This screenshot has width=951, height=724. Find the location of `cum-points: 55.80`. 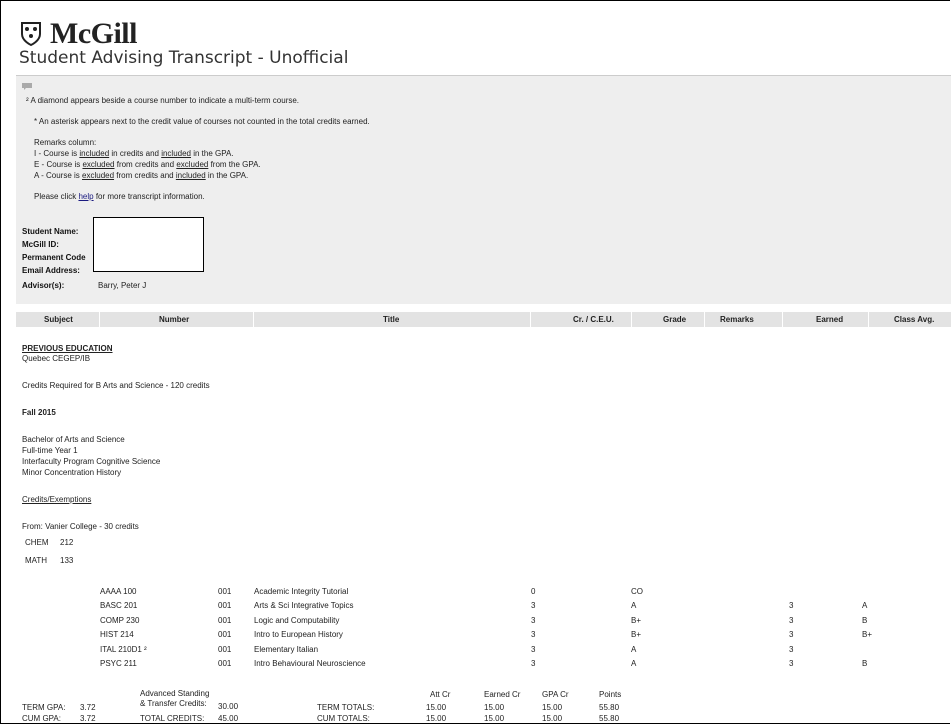

cum-points: 55.80 is located at coordinates (609, 718).